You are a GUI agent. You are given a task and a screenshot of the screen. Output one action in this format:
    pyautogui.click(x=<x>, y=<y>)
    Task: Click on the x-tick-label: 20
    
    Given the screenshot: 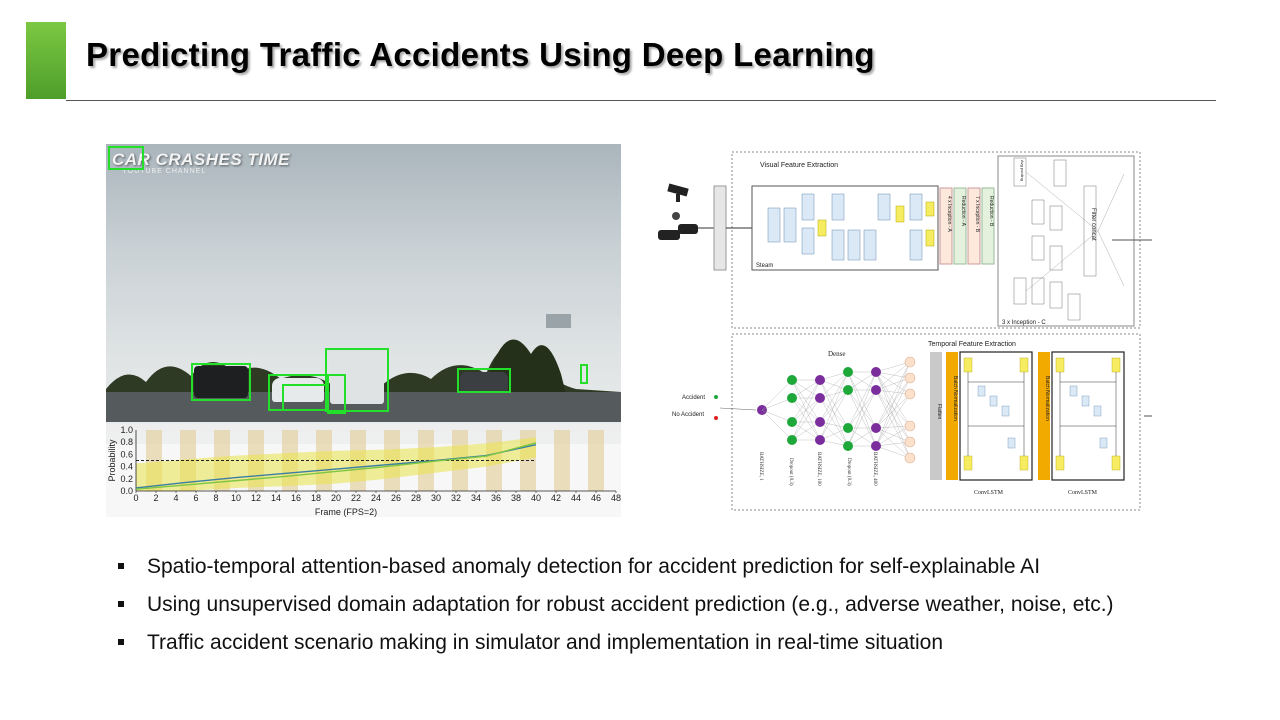 What is the action you would take?
    pyautogui.click(x=336, y=498)
    